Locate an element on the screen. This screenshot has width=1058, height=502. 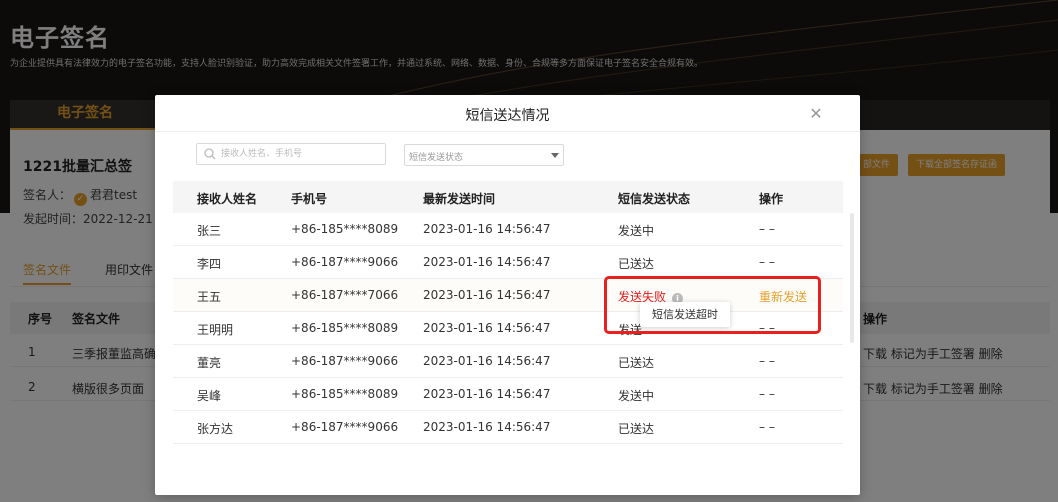
header-action: 操作 is located at coordinates (771, 199).